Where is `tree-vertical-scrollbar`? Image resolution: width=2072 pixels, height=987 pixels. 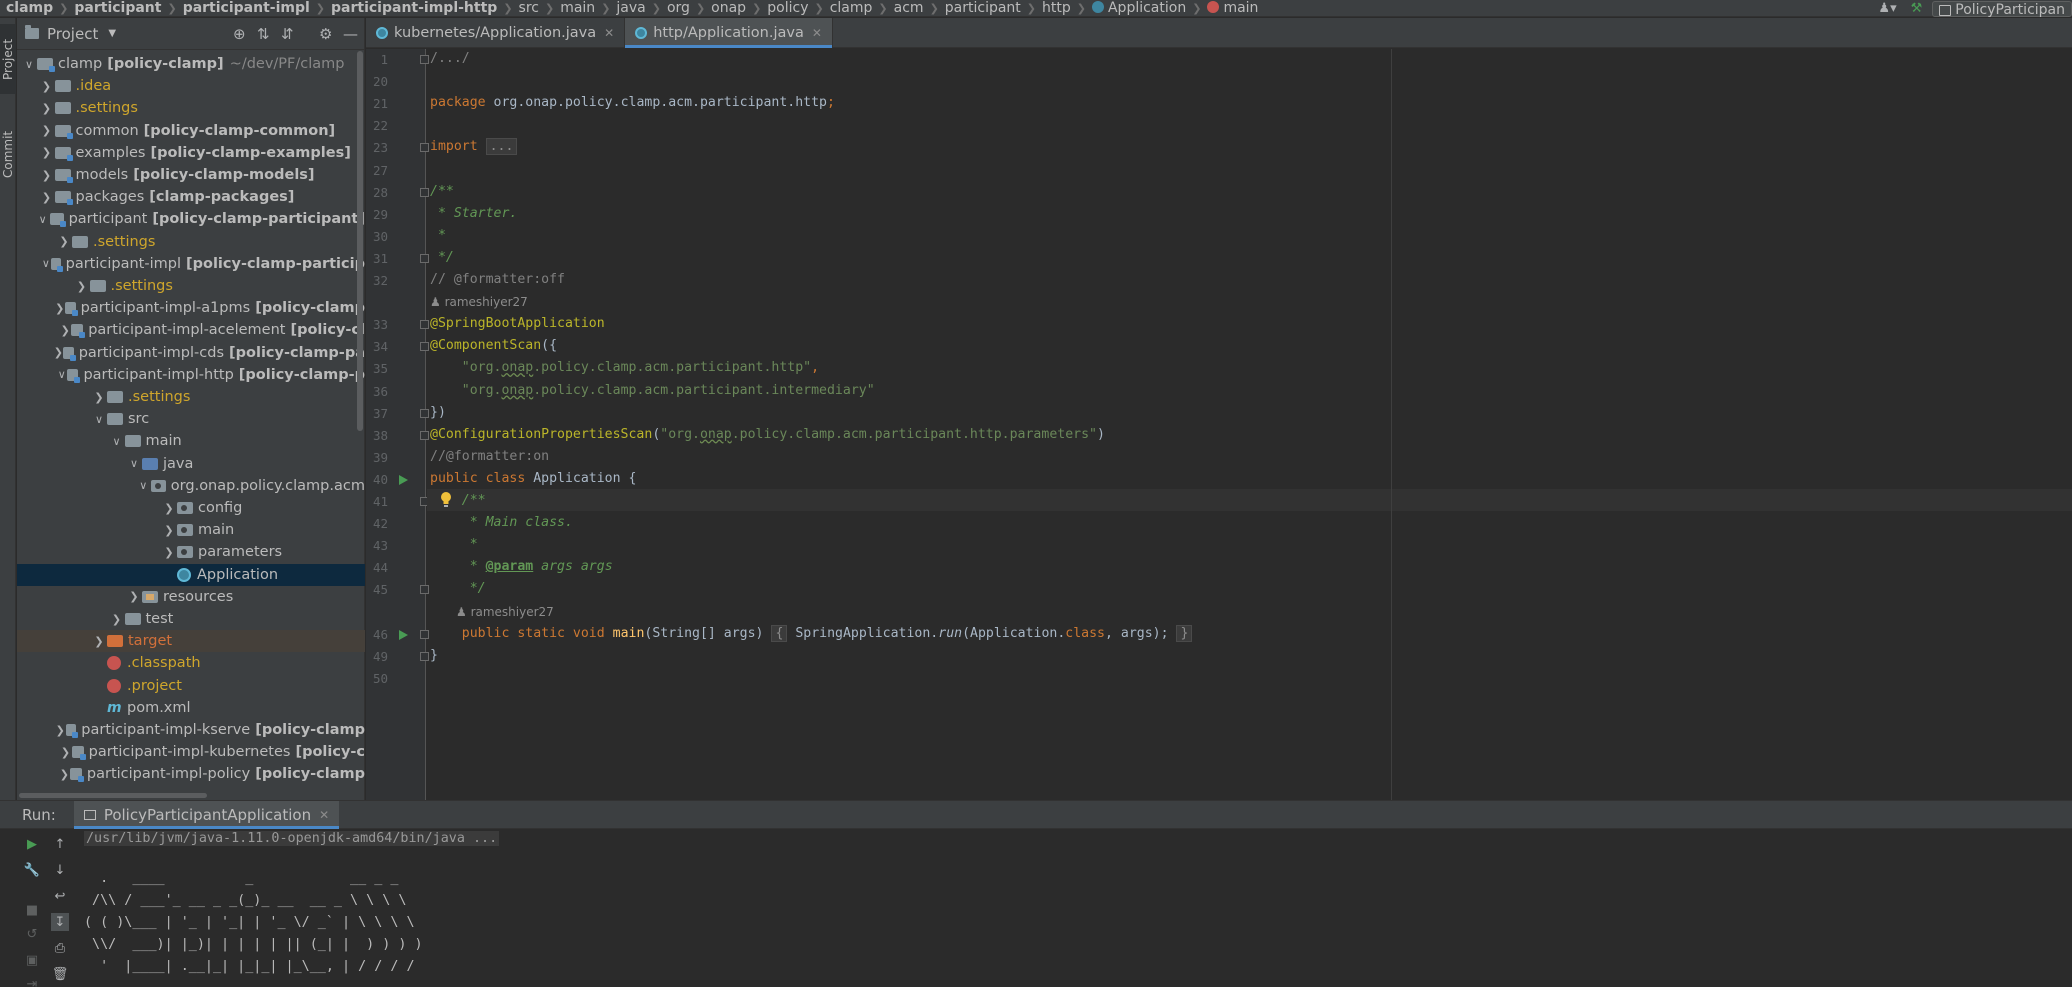 tree-vertical-scrollbar is located at coordinates (360, 241).